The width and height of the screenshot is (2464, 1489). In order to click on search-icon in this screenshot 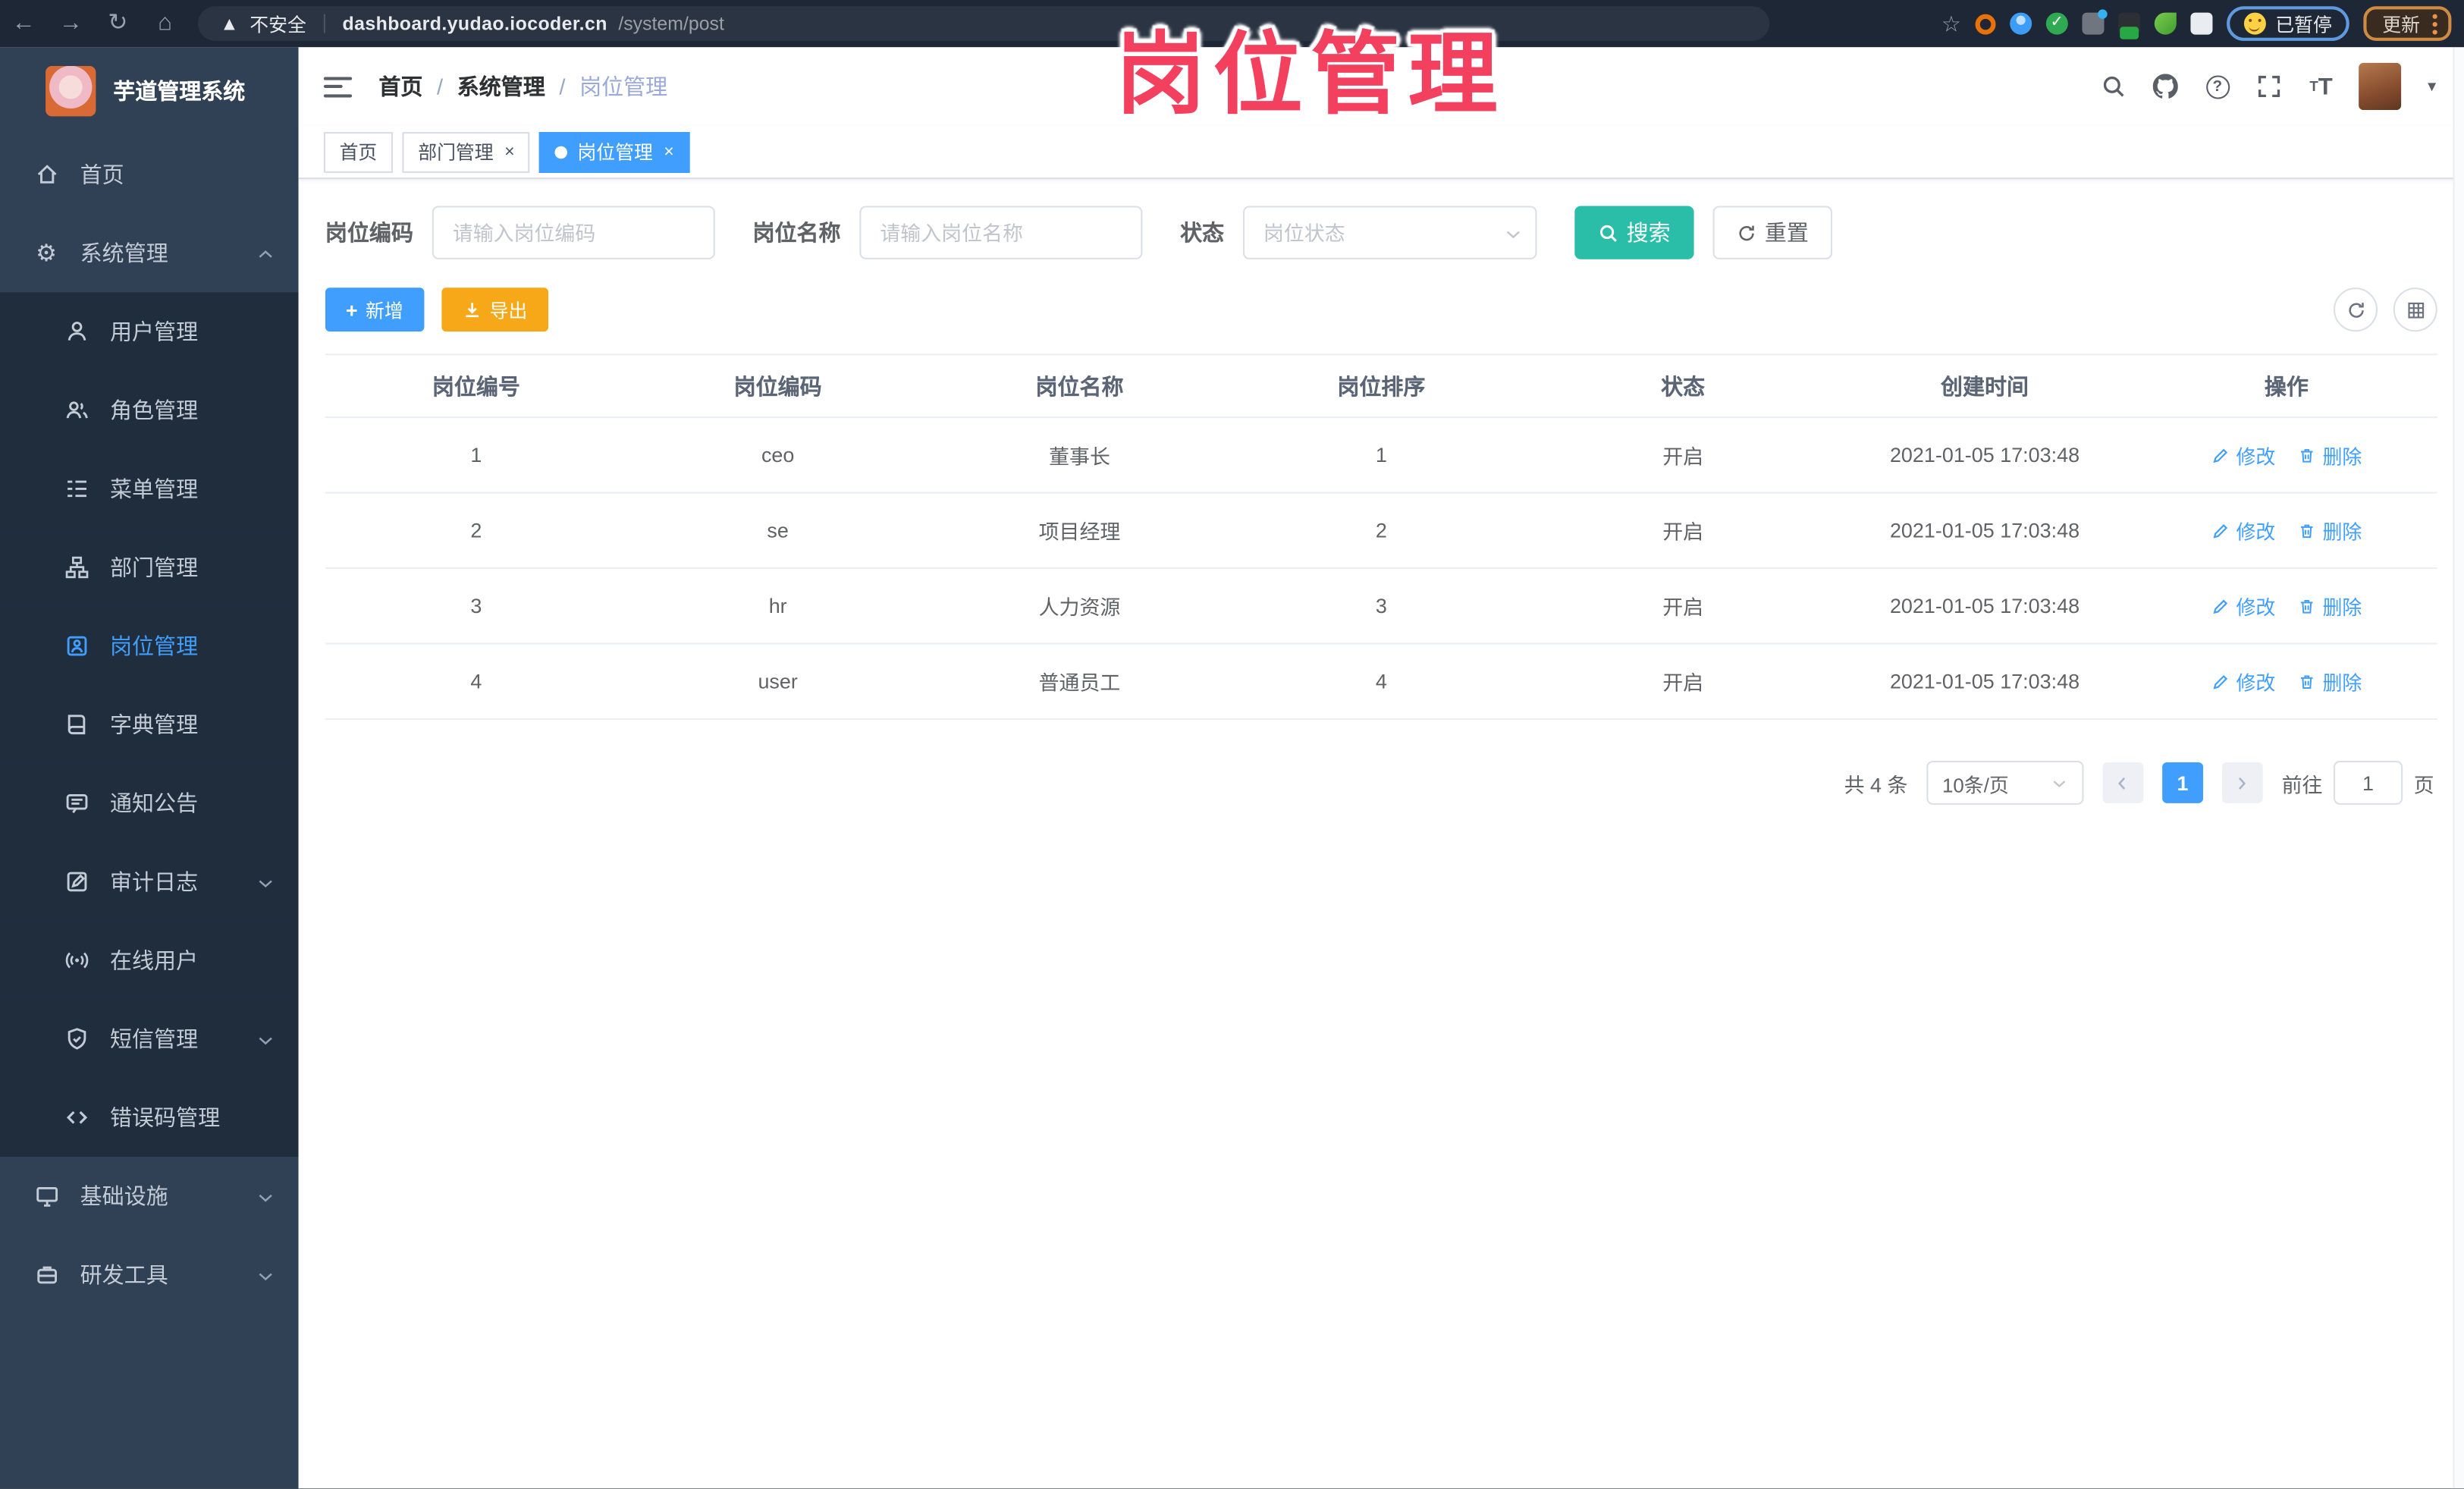, I will do `click(2113, 86)`.